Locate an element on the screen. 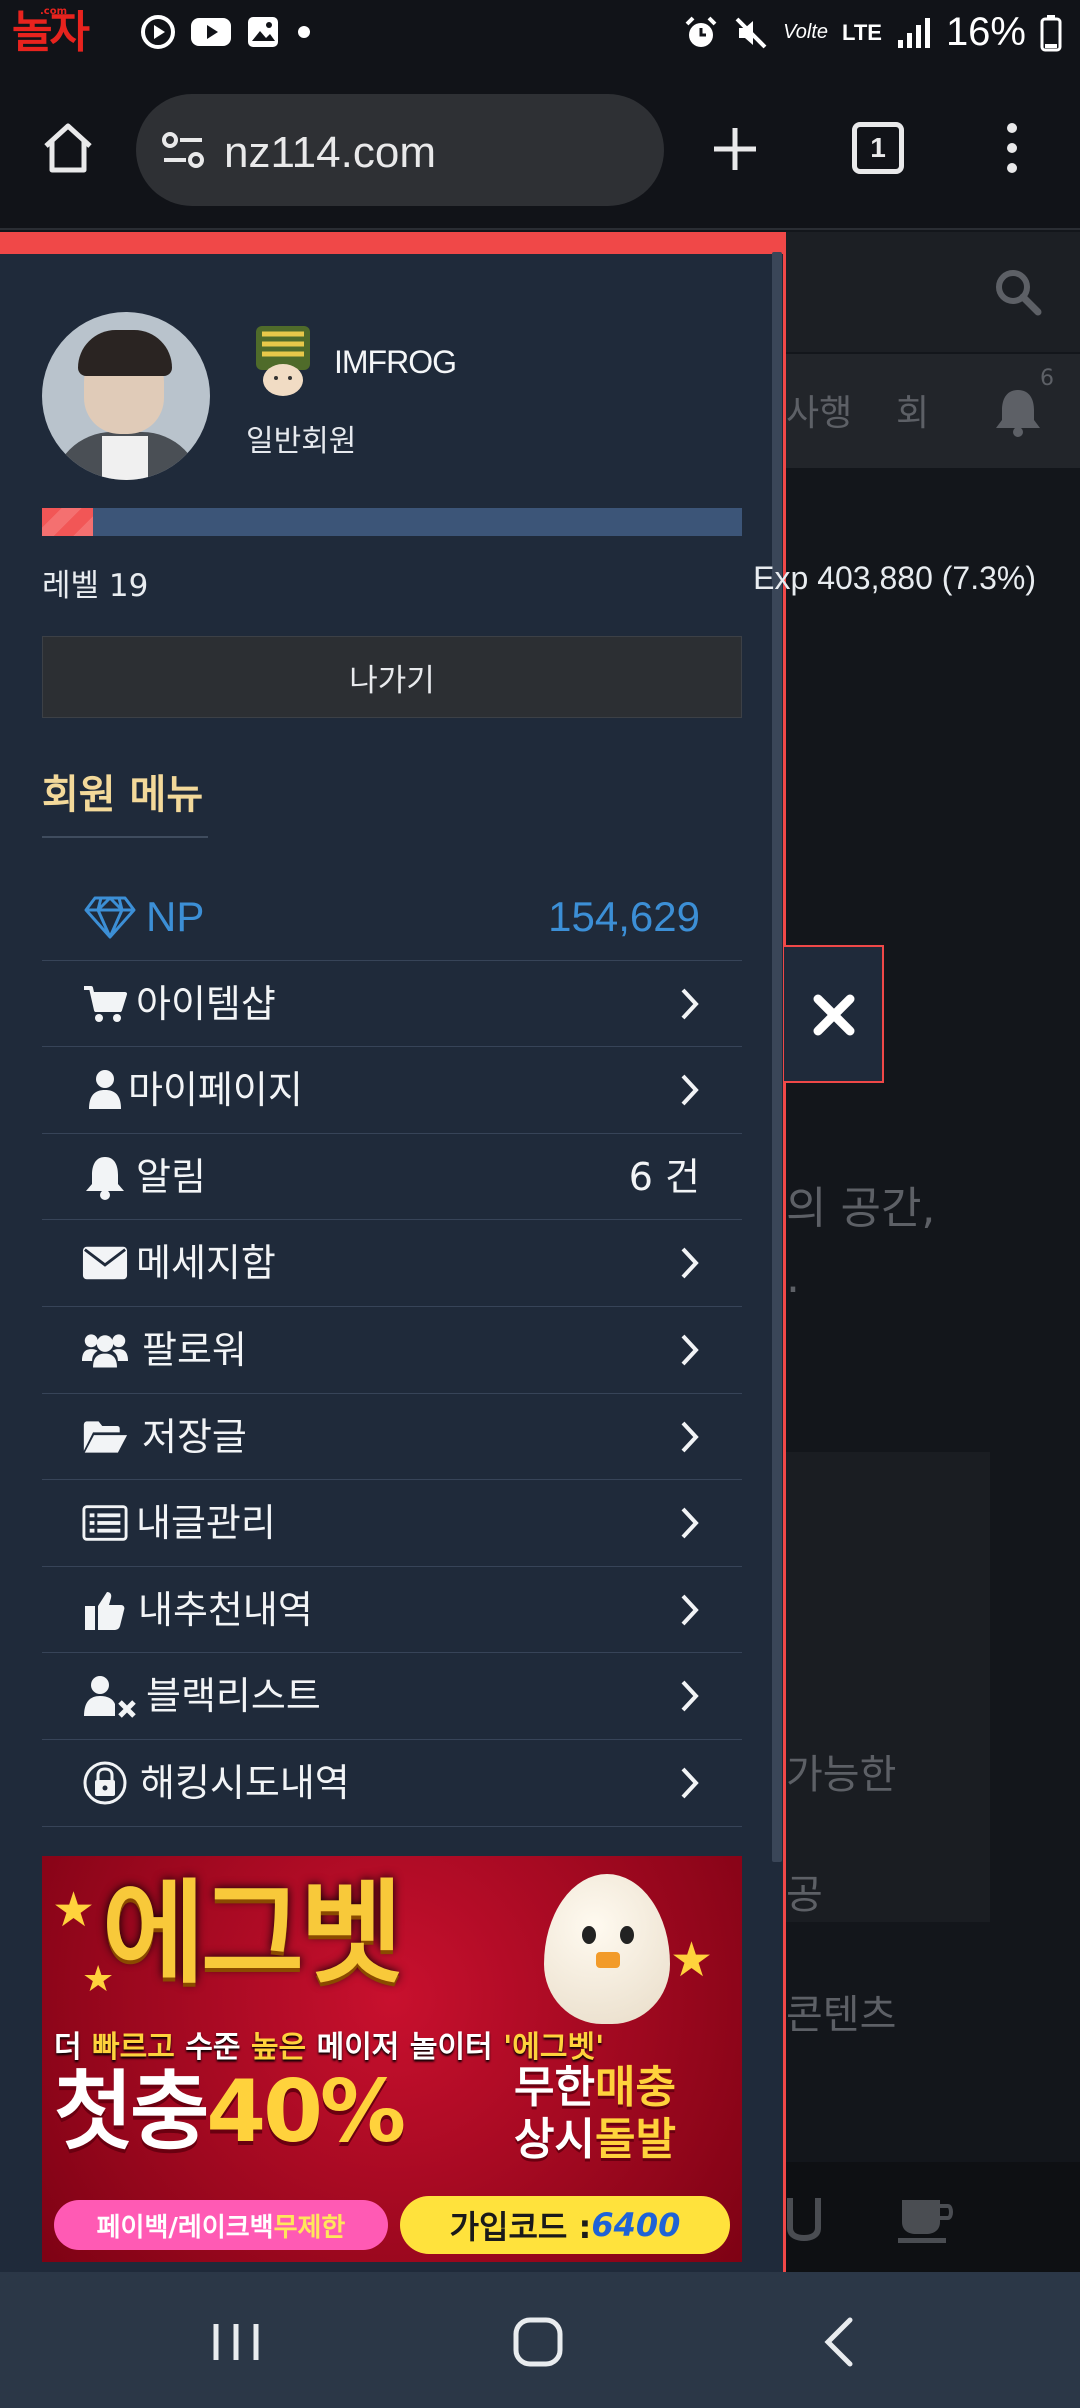 Image resolution: width=1080 pixels, height=2408 pixels. avatar is located at coordinates (126, 396).